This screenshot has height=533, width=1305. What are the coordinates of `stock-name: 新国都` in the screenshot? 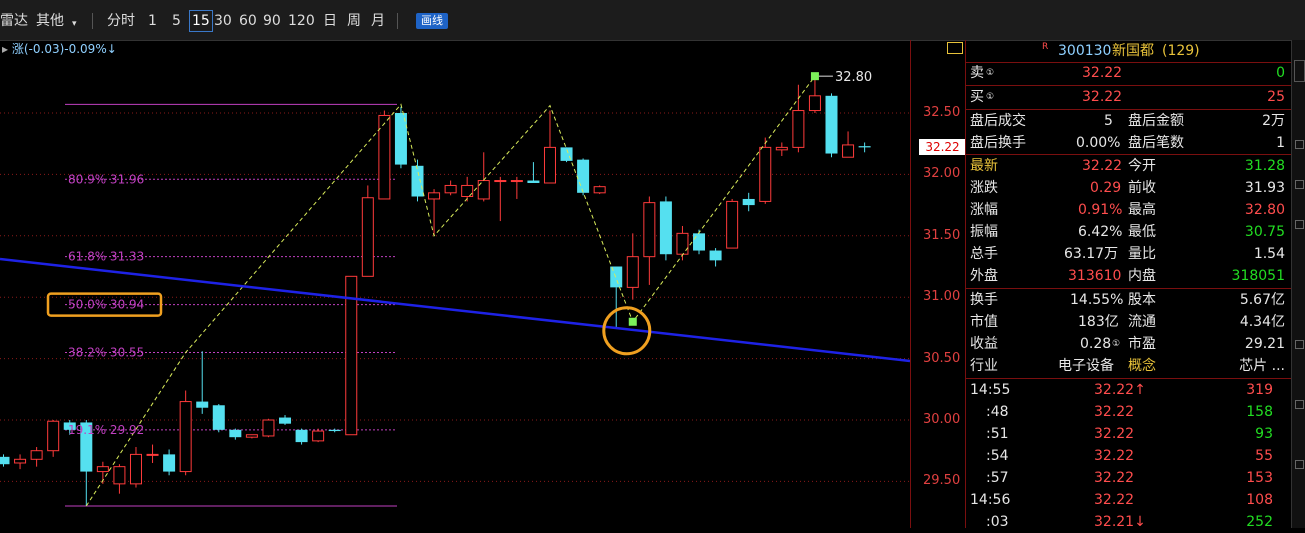 It's located at (1133, 51).